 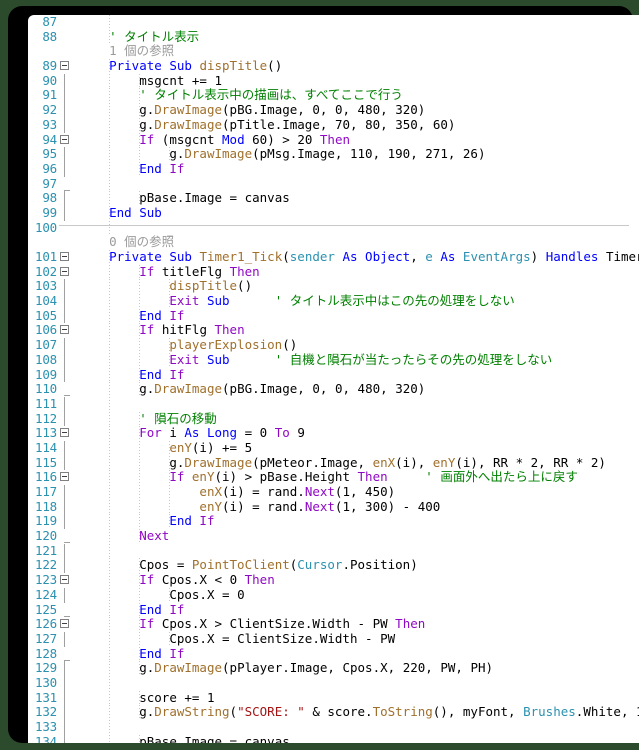 I want to click on code-line: 119 End If, so click(x=333, y=522).